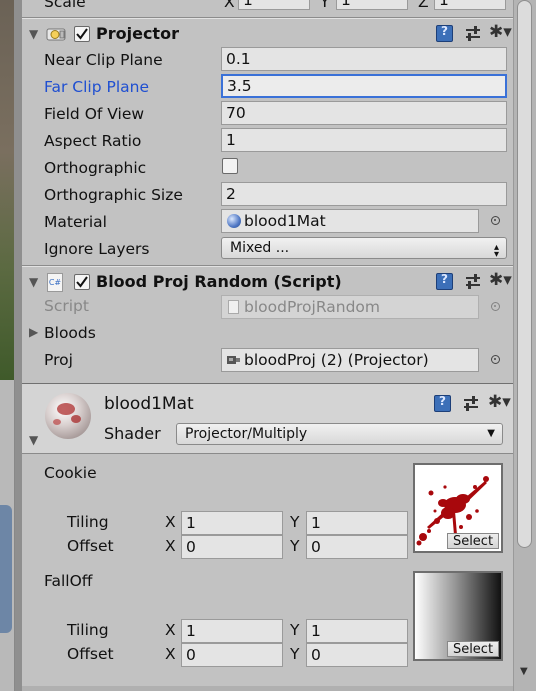 The image size is (536, 691). What do you see at coordinates (495, 220) in the screenshot?
I see `material-picker-icon` at bounding box center [495, 220].